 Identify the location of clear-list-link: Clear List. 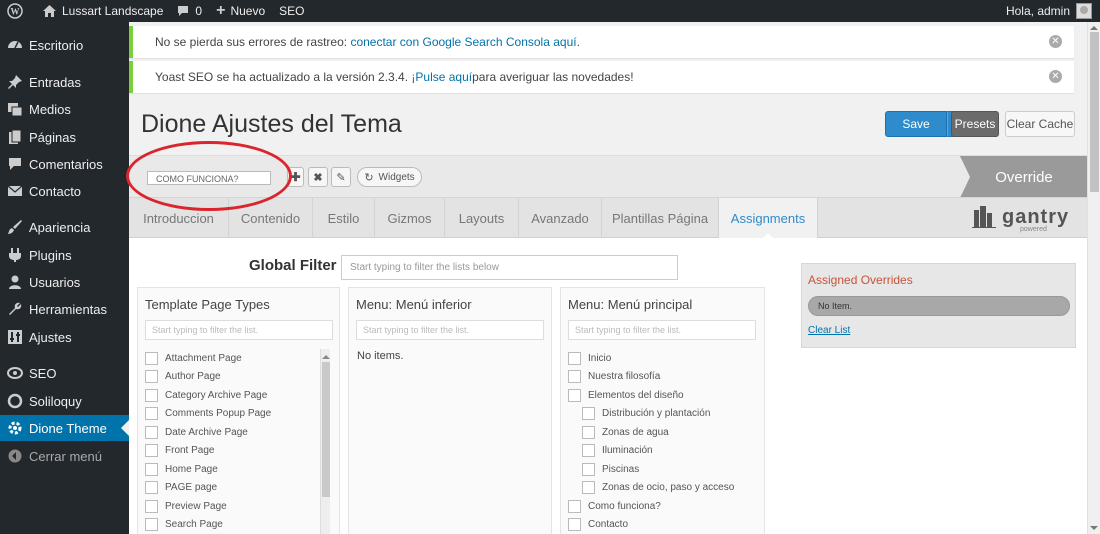
(829, 330).